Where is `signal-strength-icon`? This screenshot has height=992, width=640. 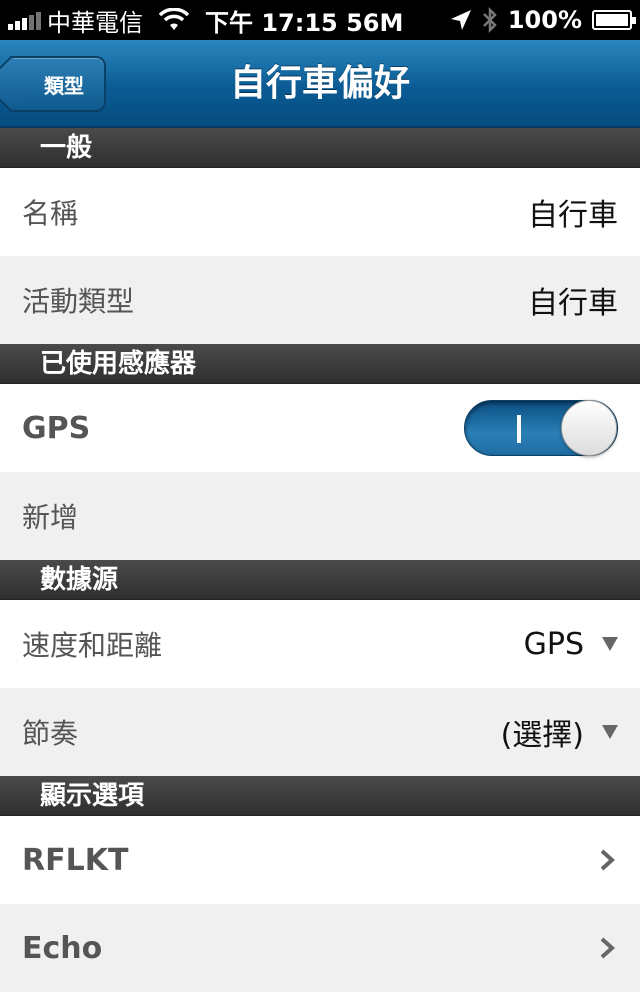
signal-strength-icon is located at coordinates (24, 20).